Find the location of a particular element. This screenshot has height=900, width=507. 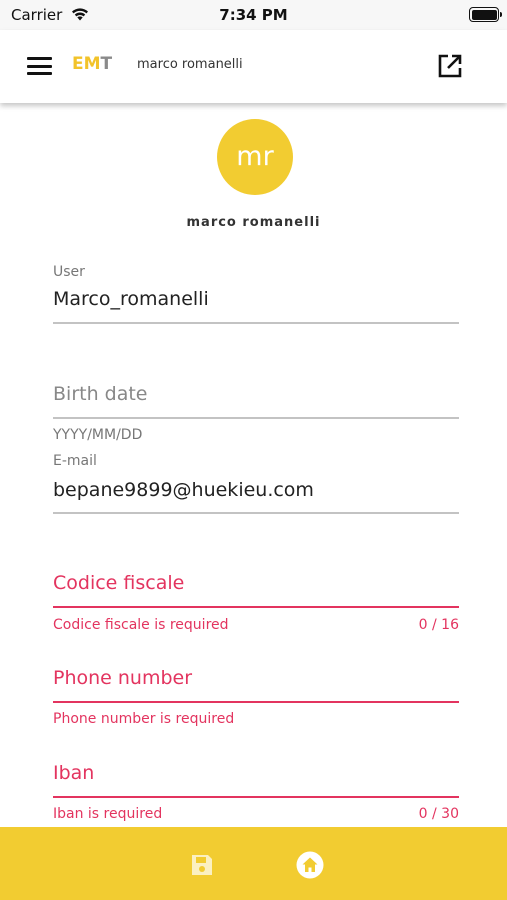

iban-underline is located at coordinates (256, 797).